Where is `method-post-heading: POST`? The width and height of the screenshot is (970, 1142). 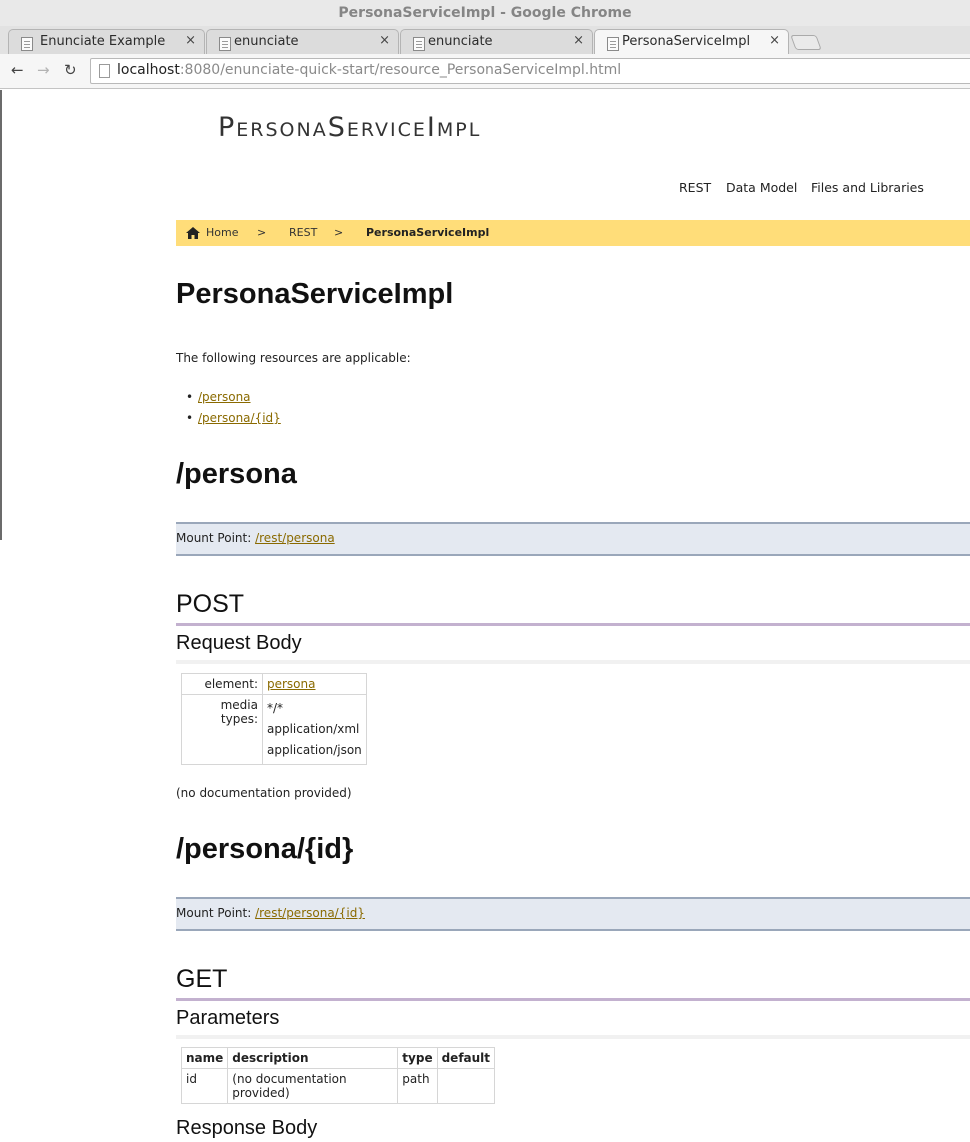 method-post-heading: POST is located at coordinates (210, 604).